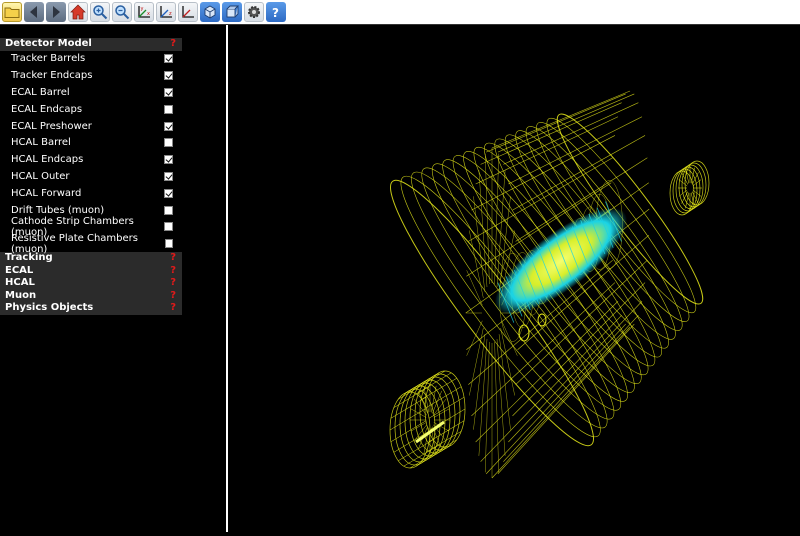  What do you see at coordinates (19, 270) in the screenshot?
I see `section-title: ECAL` at bounding box center [19, 270].